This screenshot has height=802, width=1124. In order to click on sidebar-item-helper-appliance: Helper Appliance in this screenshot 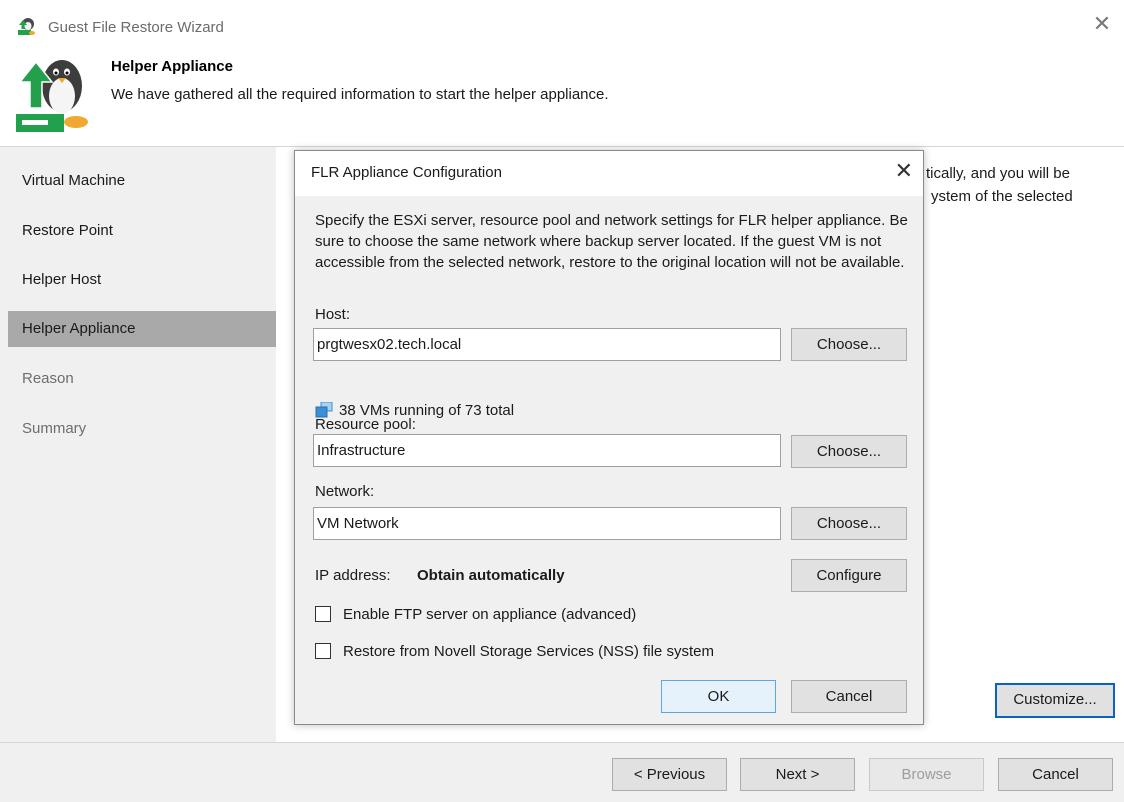, I will do `click(142, 329)`.